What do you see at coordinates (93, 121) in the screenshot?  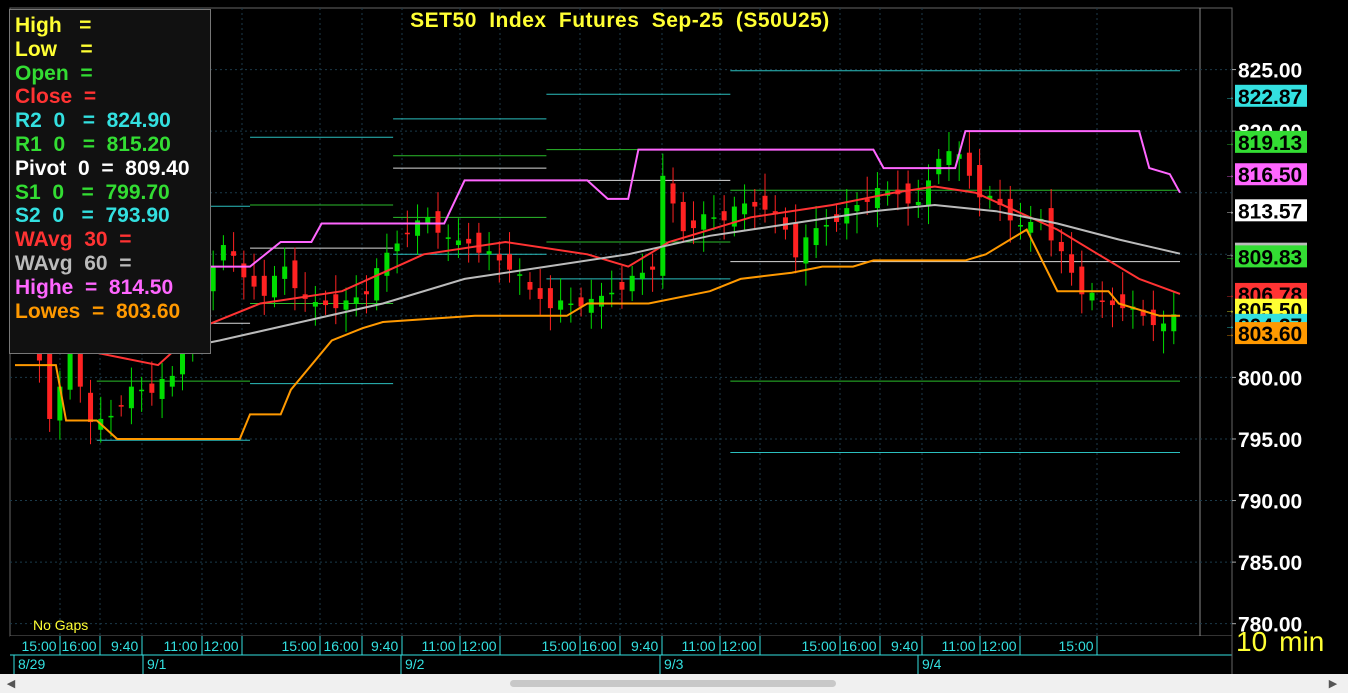 I see `legend-row: R2 0 = 824.90` at bounding box center [93, 121].